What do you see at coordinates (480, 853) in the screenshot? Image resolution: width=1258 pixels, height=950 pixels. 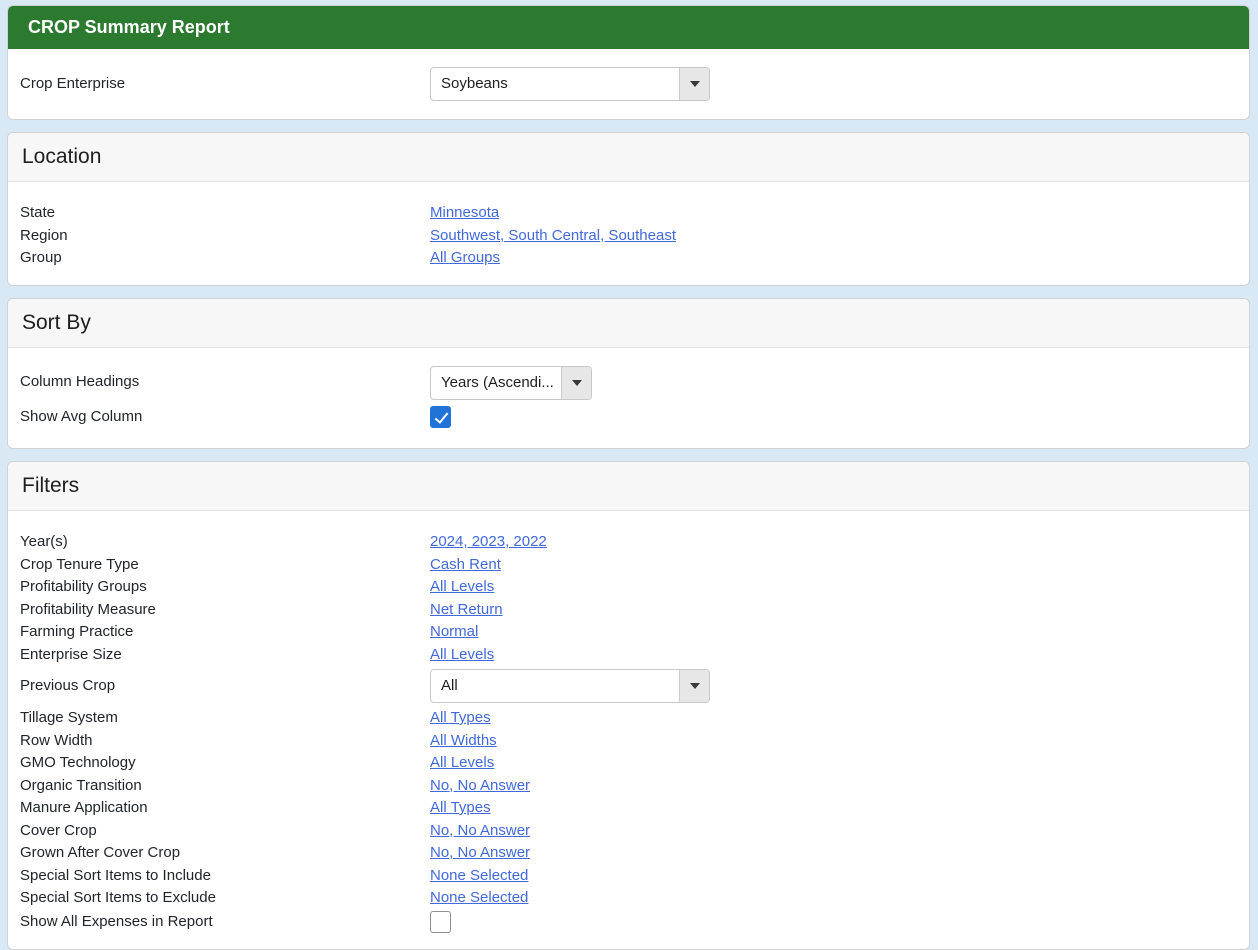 I see `grown-after-cover-crop-link: No, No Answer` at bounding box center [480, 853].